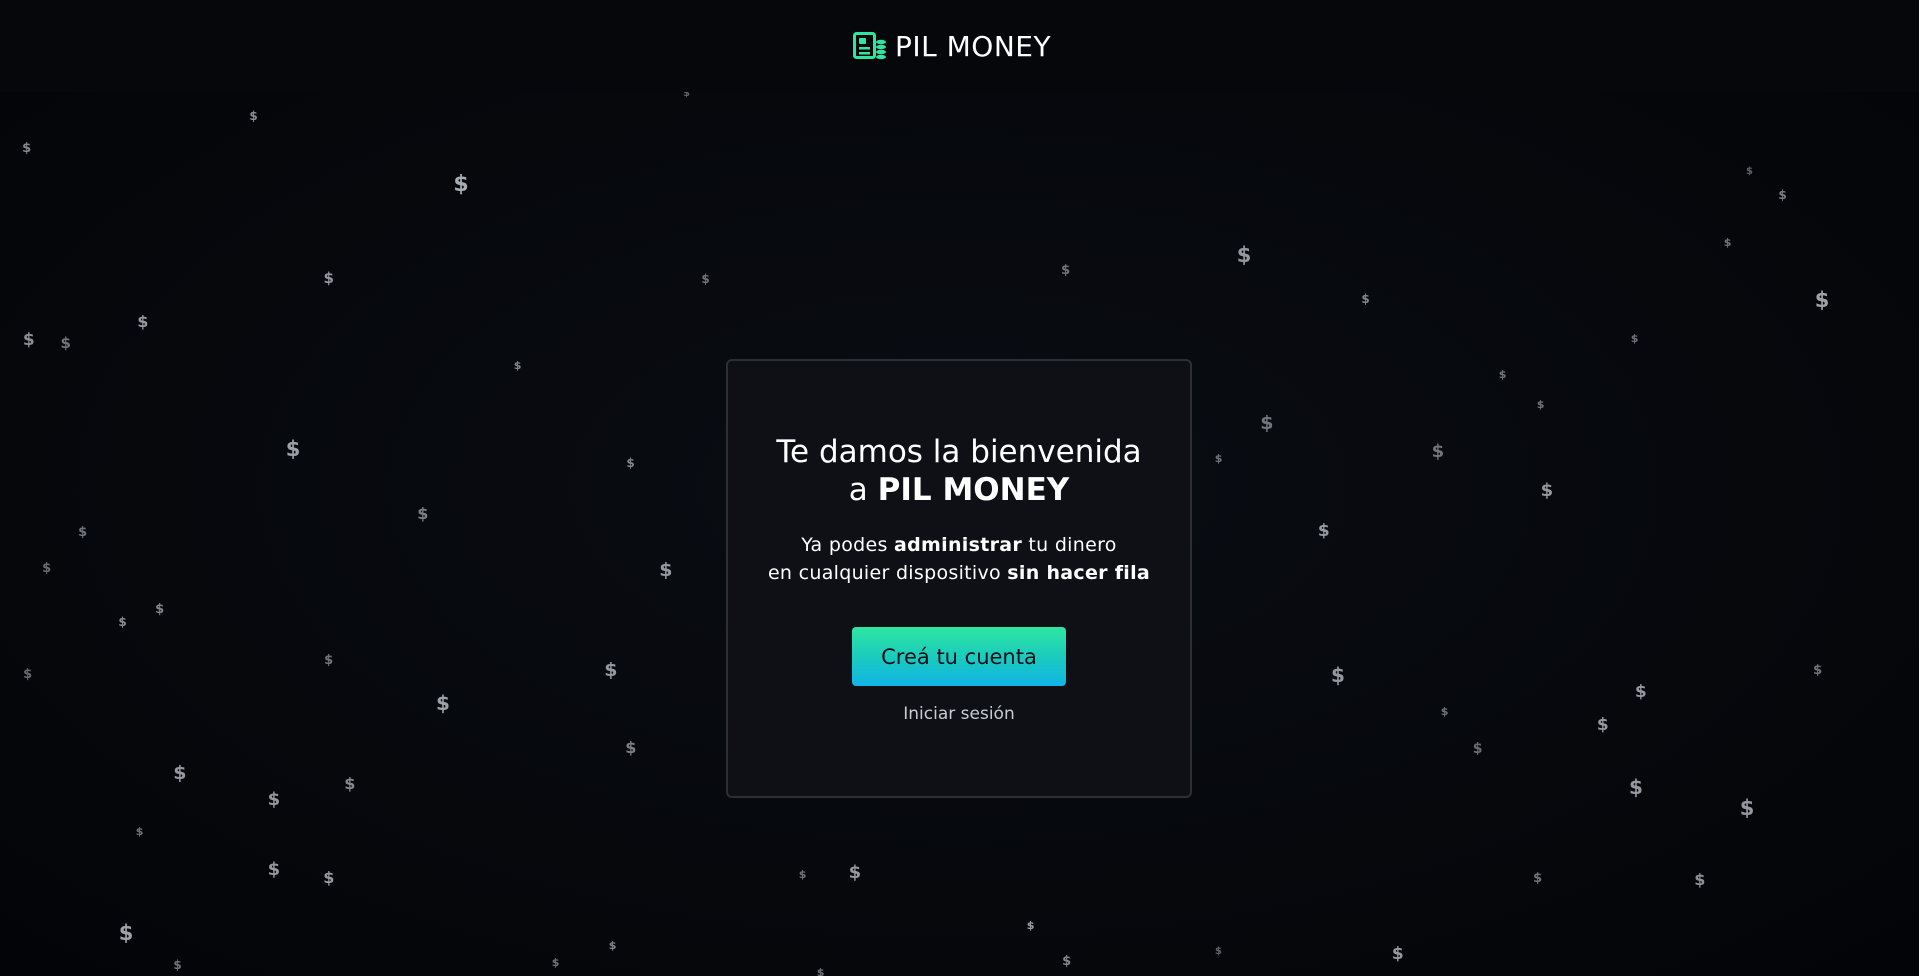 The width and height of the screenshot is (1919, 976). Describe the element at coordinates (973, 46) in the screenshot. I see `brand-name: PIL MONEY` at that location.